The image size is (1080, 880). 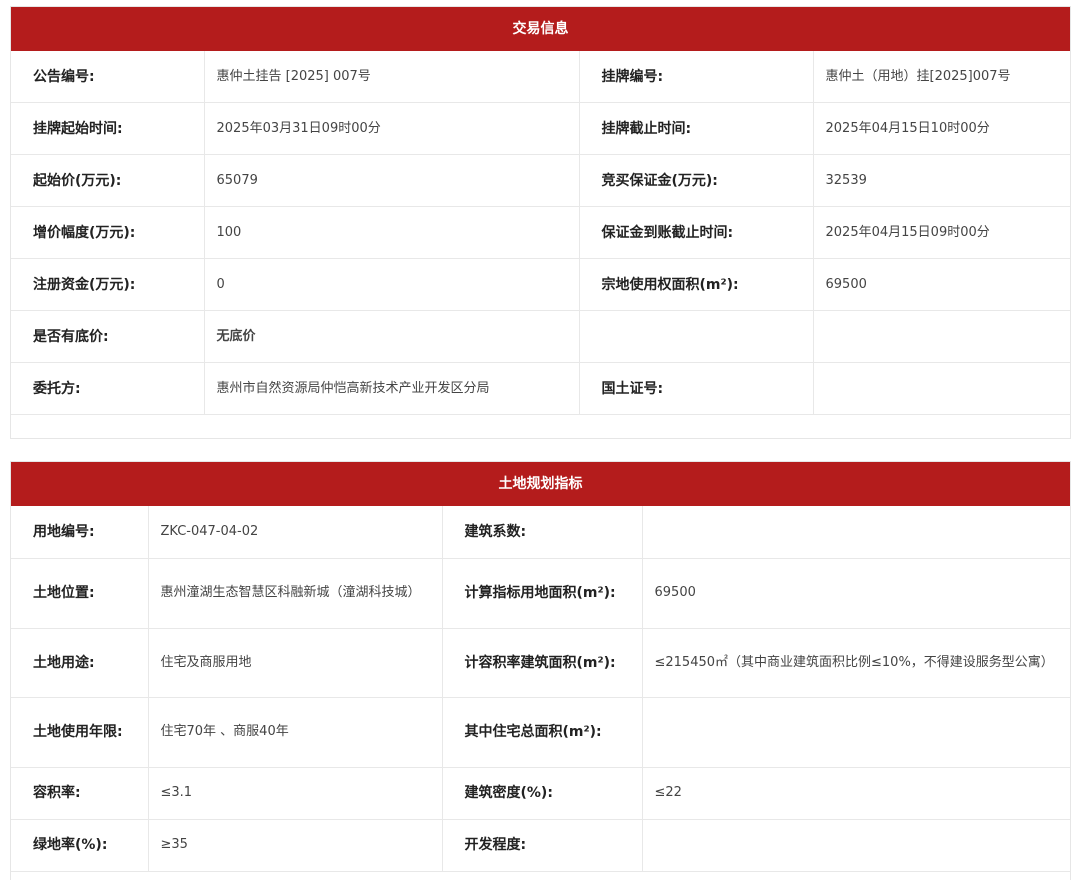 I want to click on building-density-label: 建筑密度(%):, so click(x=542, y=793).